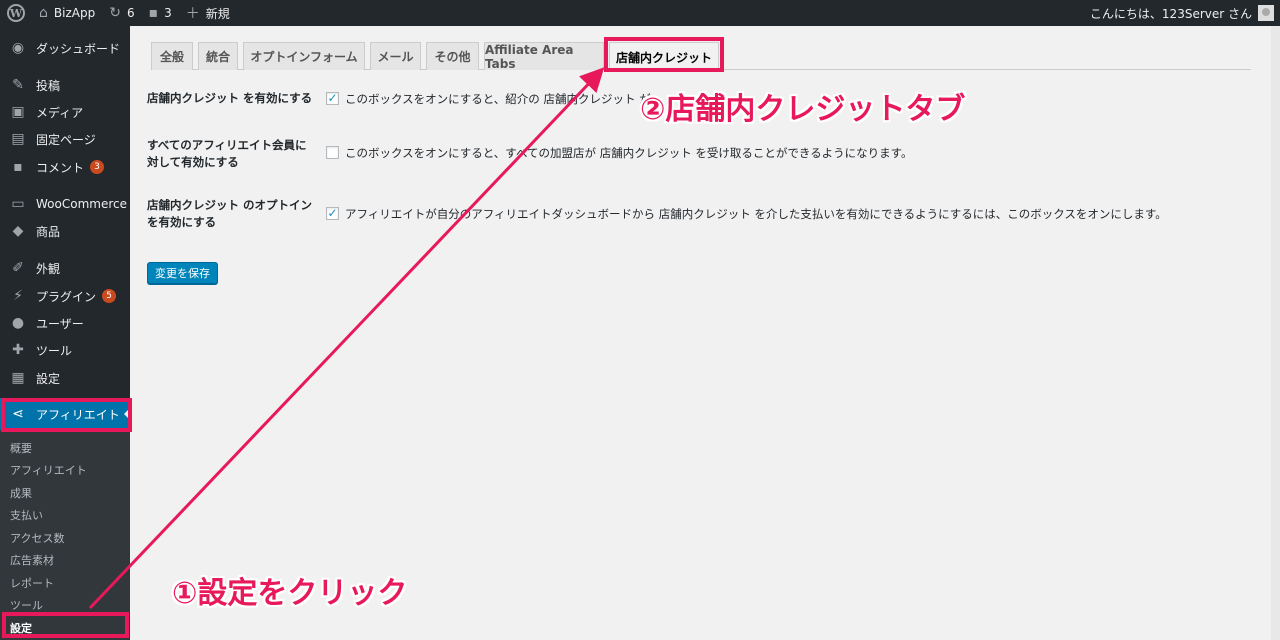  I want to click on annotation-step2: ②店舗内クレジットタブ, so click(803, 109).